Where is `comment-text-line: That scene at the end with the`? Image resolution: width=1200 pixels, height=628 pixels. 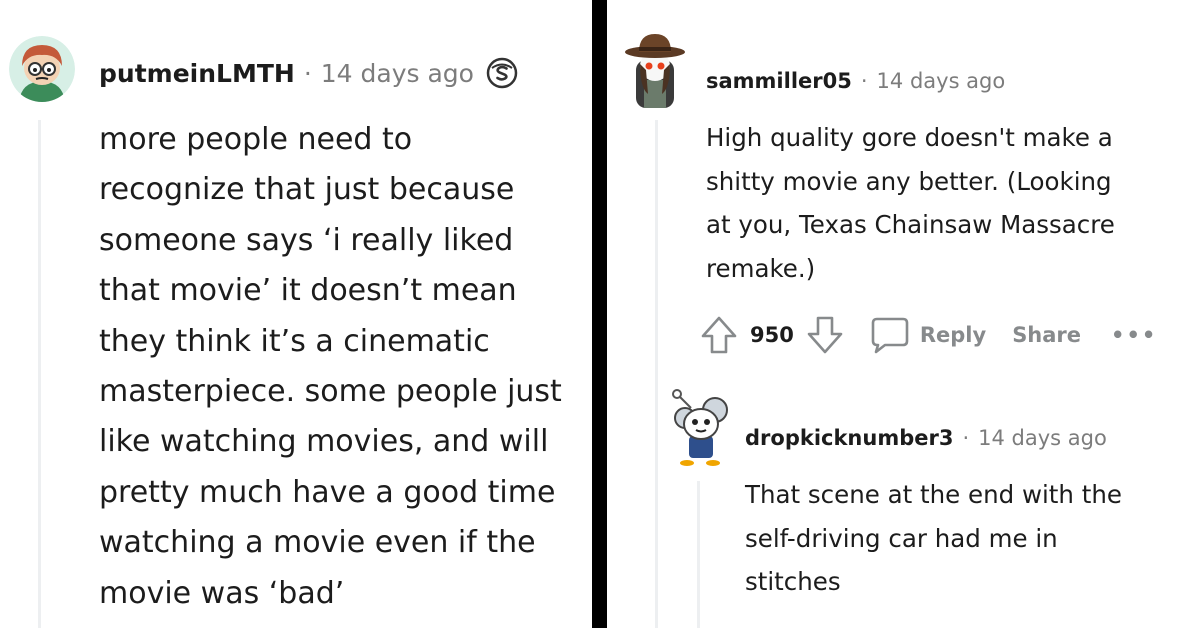 comment-text-line: That scene at the end with the is located at coordinates (933, 494).